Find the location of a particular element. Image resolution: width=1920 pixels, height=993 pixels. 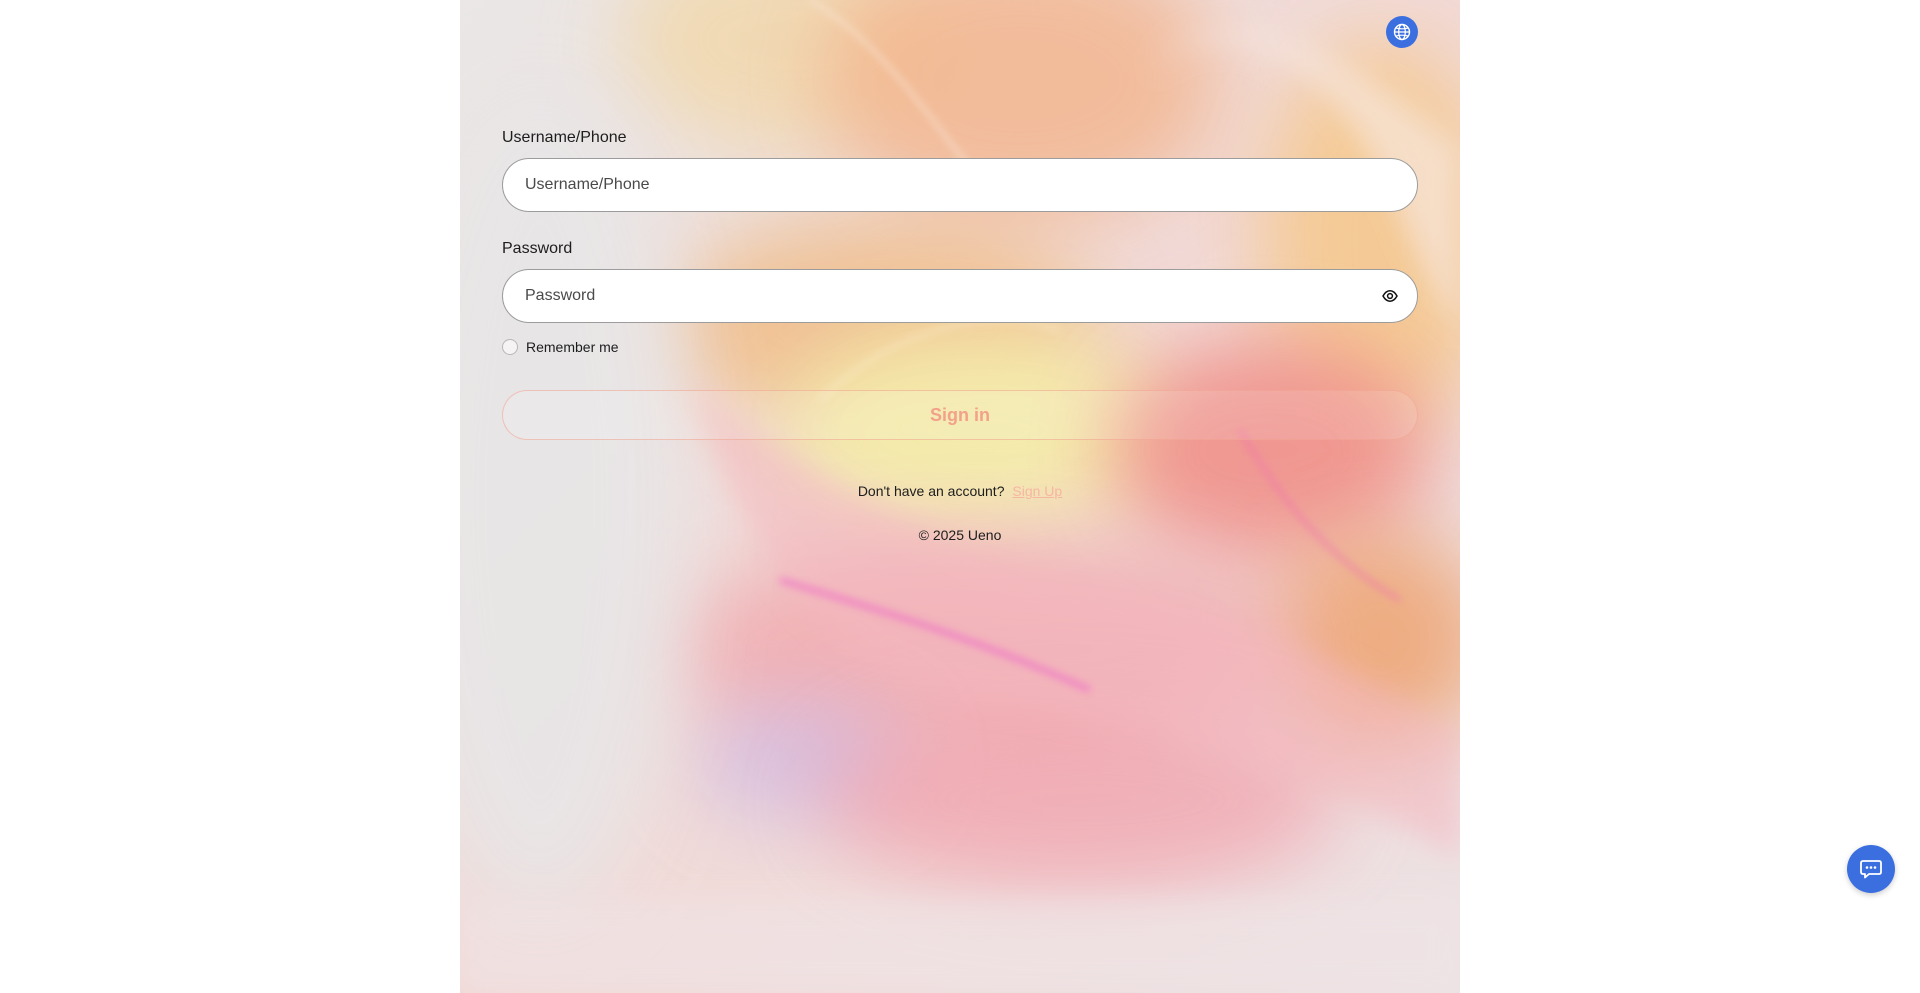

username-field-wrap is located at coordinates (960, 185).